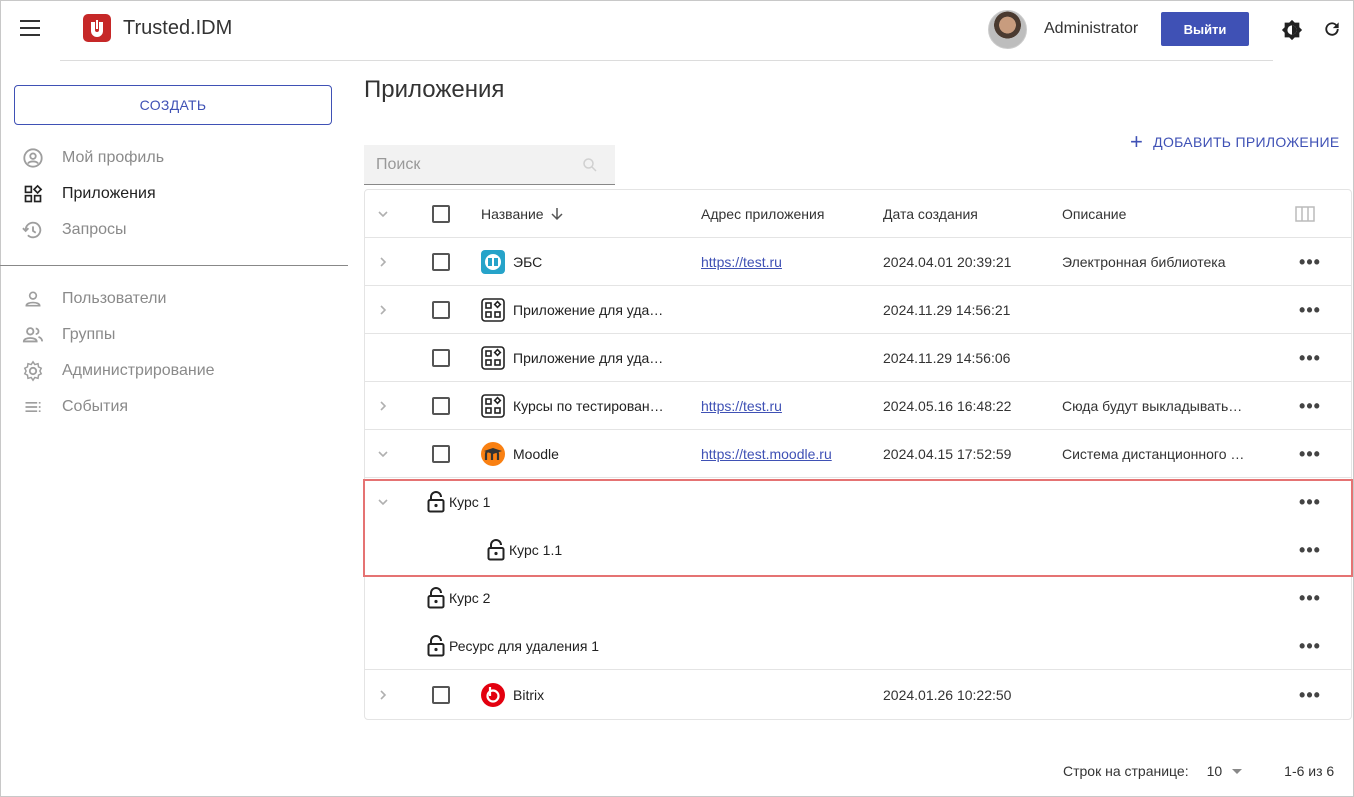 The width and height of the screenshot is (1354, 797). I want to click on add-application-button: + ДОБАВИТЬ ПРИЛОЖЕНИЕ, so click(1234, 141).